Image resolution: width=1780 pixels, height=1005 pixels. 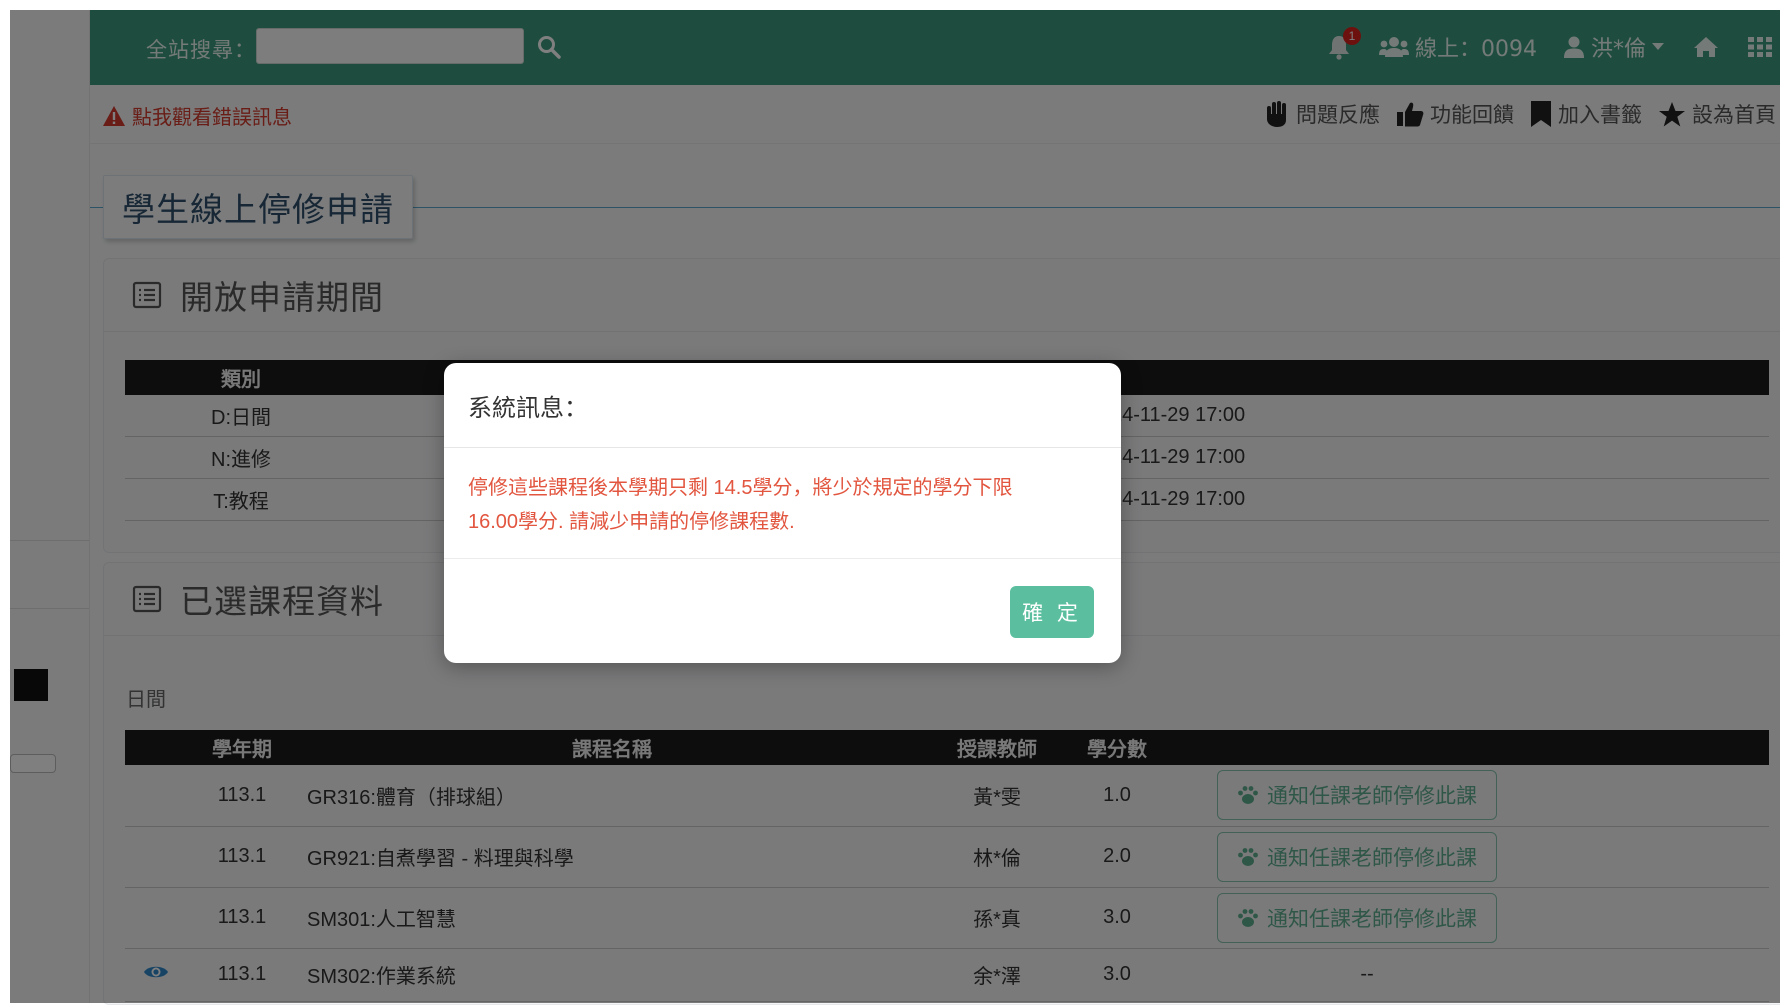 I want to click on dialog-title: 系統訊息：, so click(x=782, y=405).